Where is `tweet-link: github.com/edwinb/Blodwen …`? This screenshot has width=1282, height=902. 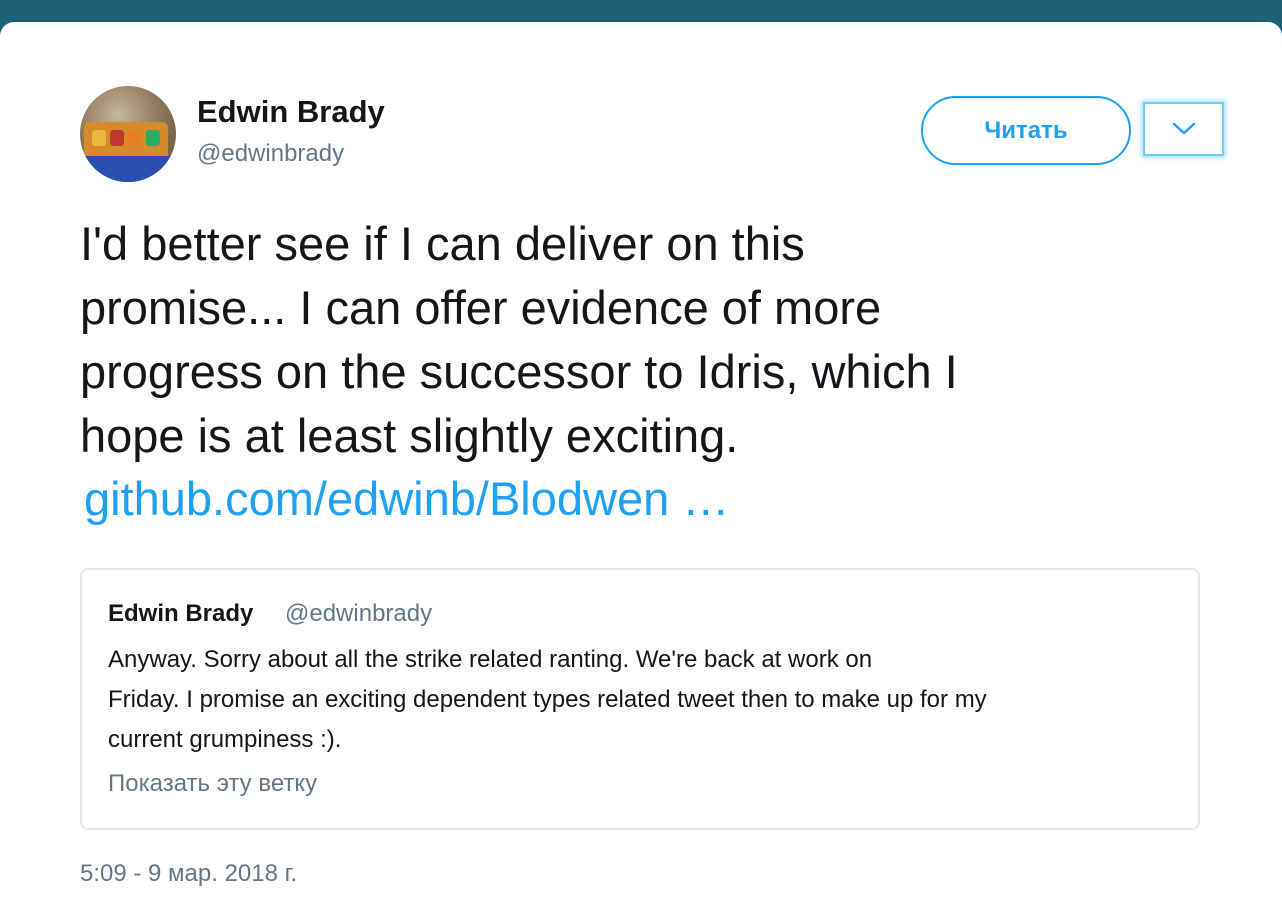 tweet-link: github.com/edwinb/Blodwen … is located at coordinates (406, 499).